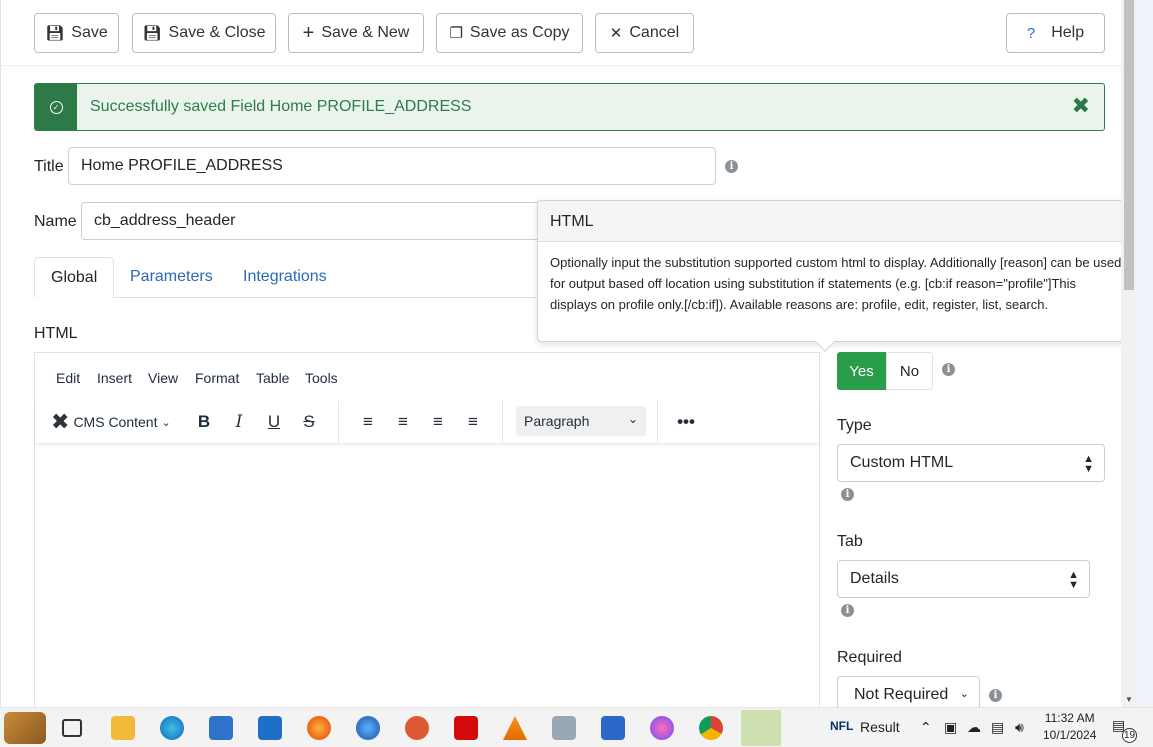 This screenshot has width=1153, height=747. I want to click on save-close-label: Save & Close, so click(217, 32).